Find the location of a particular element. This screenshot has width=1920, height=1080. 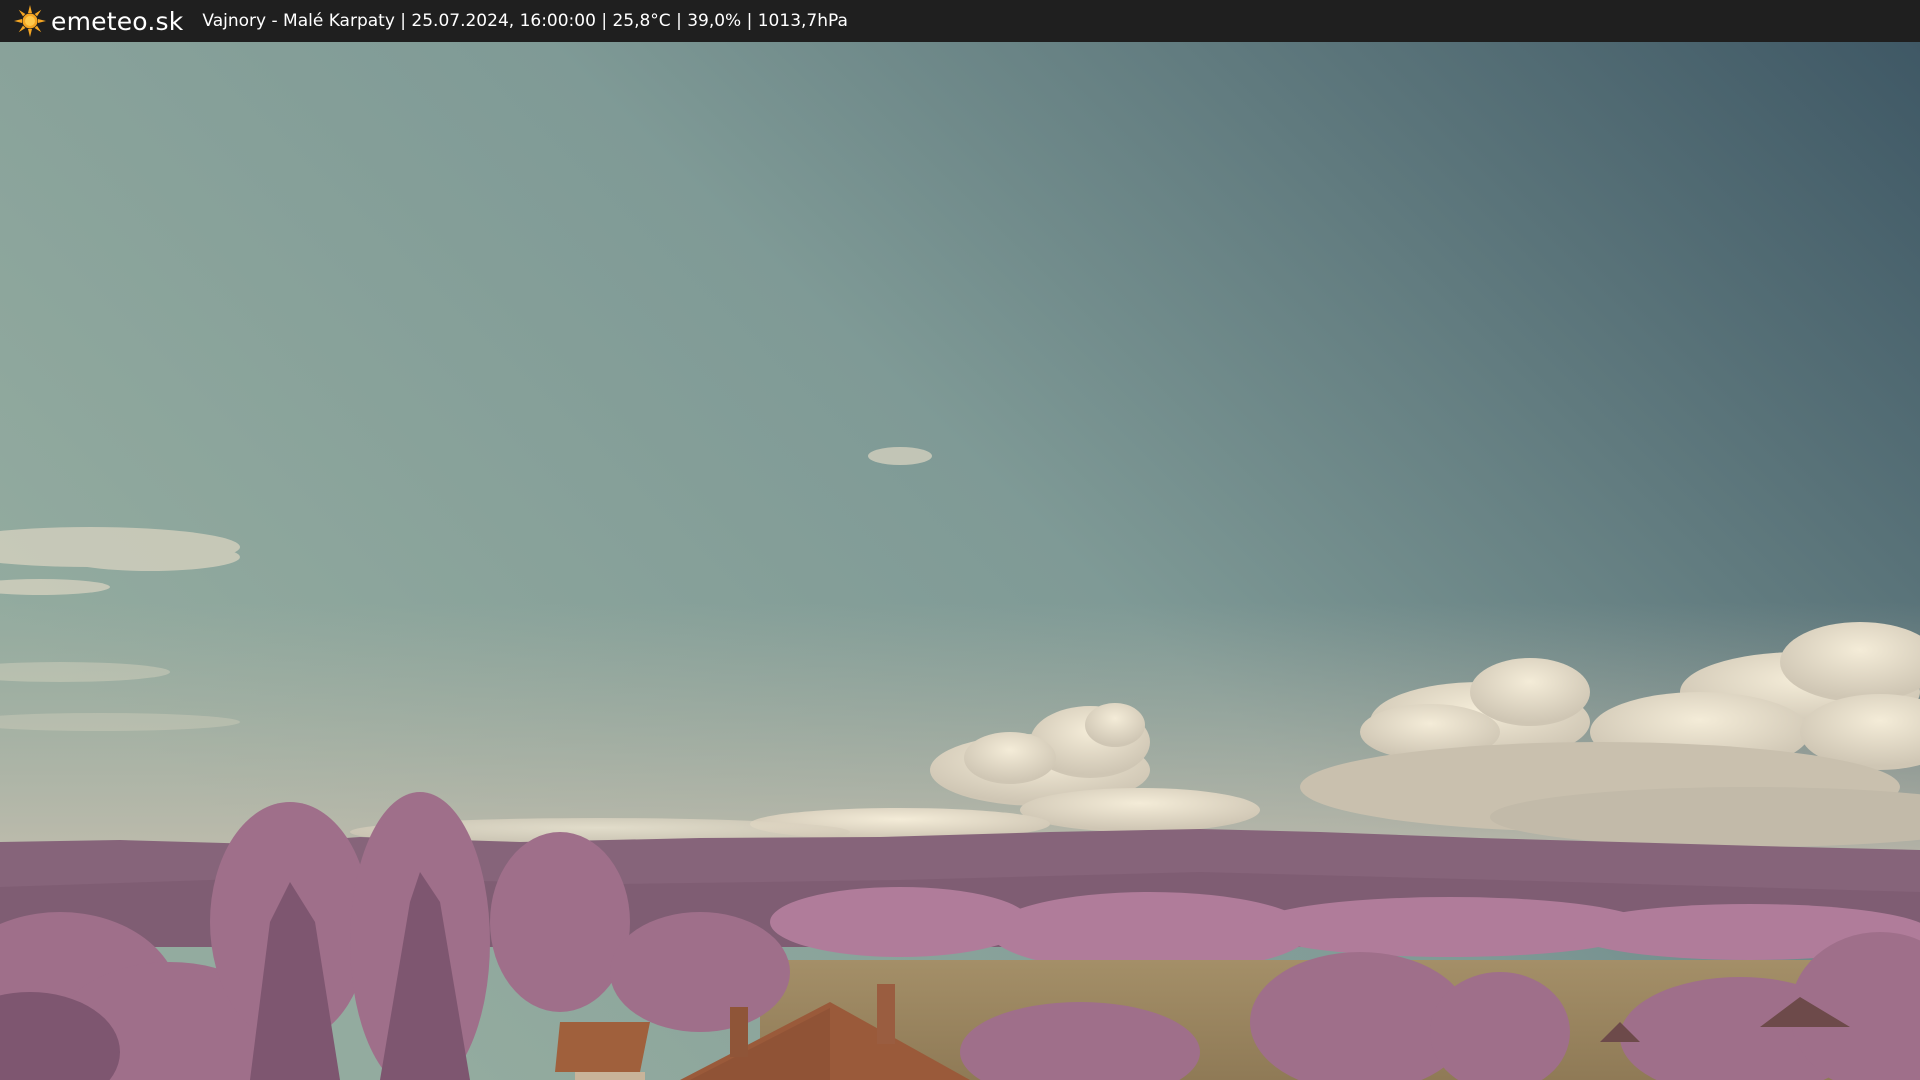

site-logo: emeteo.sk is located at coordinates (98, 21).